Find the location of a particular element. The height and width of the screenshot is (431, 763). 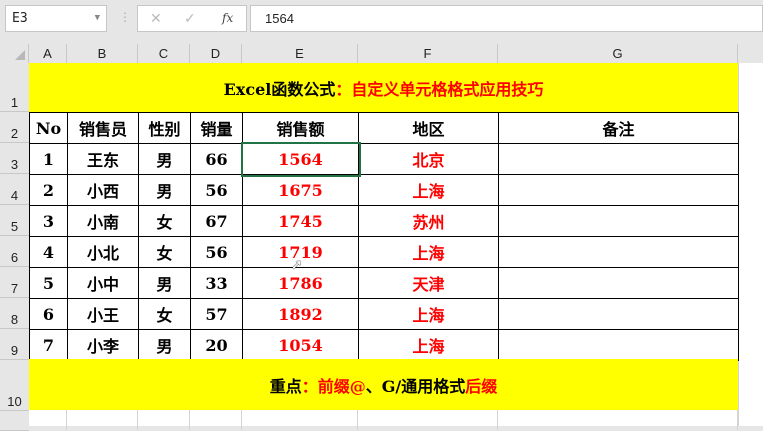

cell-D6: 56 is located at coordinates (216, 252).